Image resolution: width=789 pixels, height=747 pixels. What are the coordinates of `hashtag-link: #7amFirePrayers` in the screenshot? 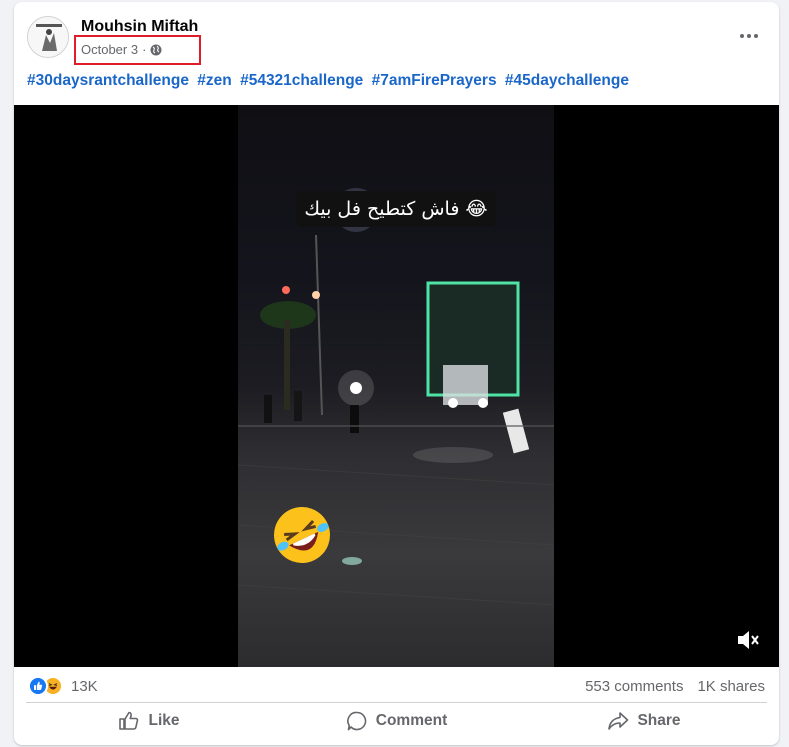 It's located at (434, 80).